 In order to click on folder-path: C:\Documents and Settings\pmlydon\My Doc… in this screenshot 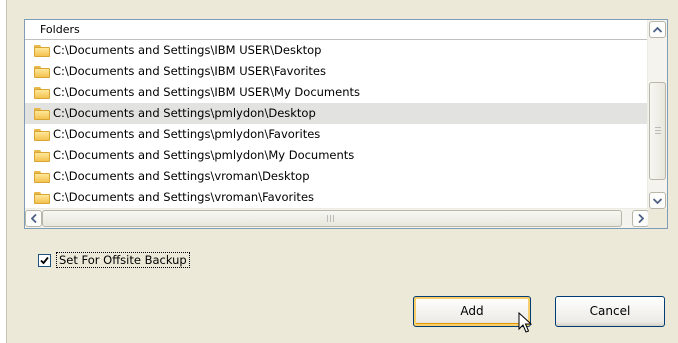, I will do `click(204, 155)`.